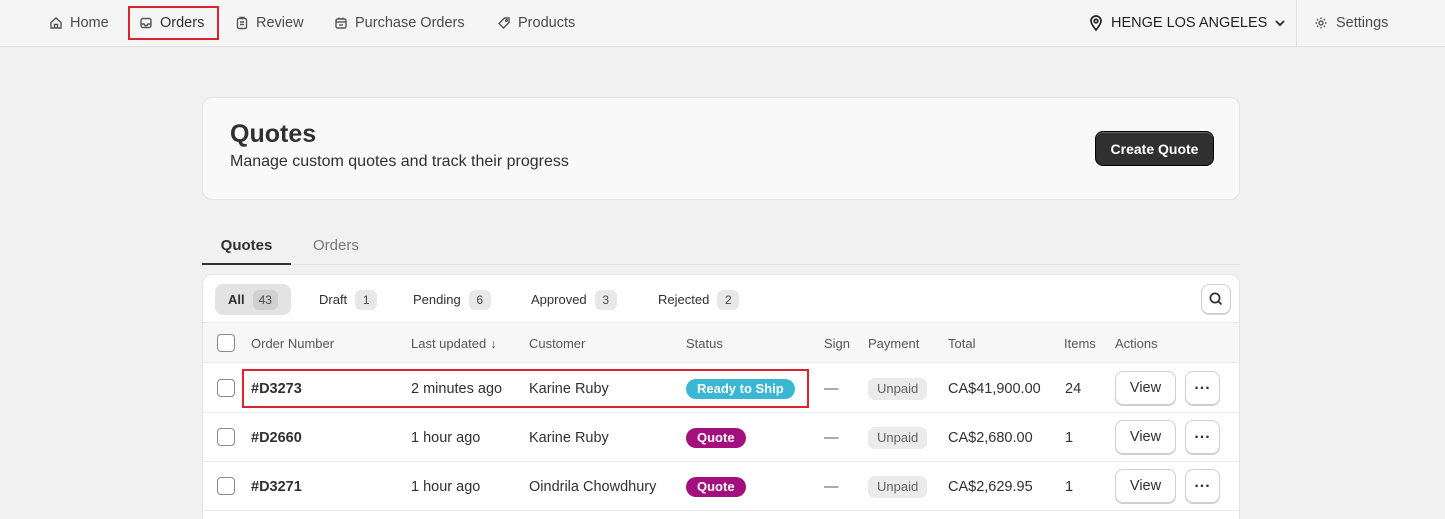  What do you see at coordinates (182, 23) in the screenshot?
I see `nav-orders-label: Orders` at bounding box center [182, 23].